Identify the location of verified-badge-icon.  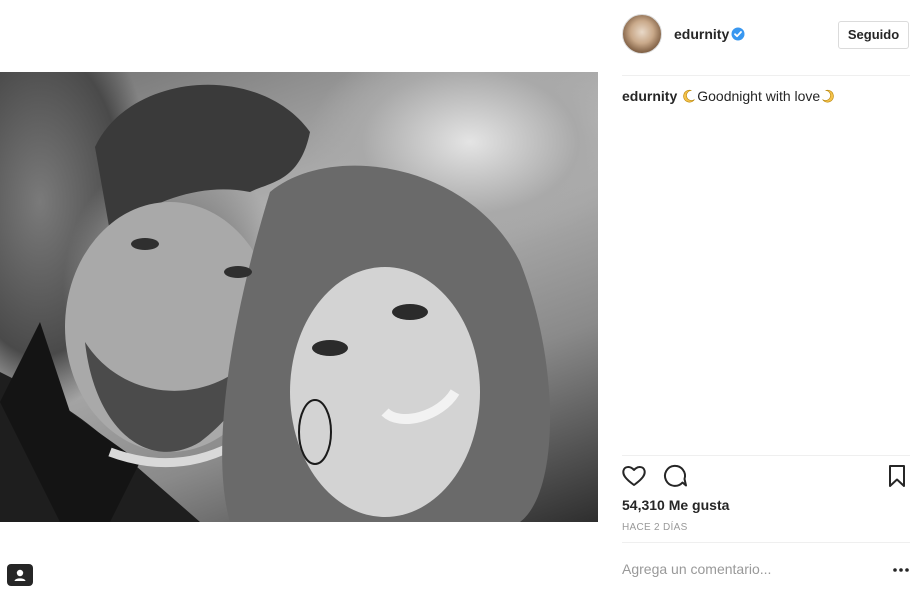
(738, 34).